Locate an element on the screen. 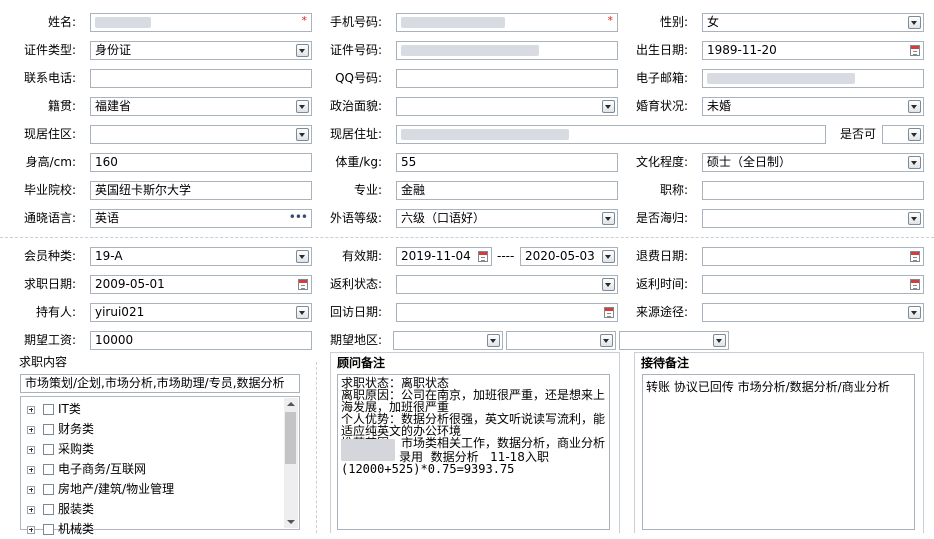  foreign-level-select: 六级（口语好） is located at coordinates (507, 218).